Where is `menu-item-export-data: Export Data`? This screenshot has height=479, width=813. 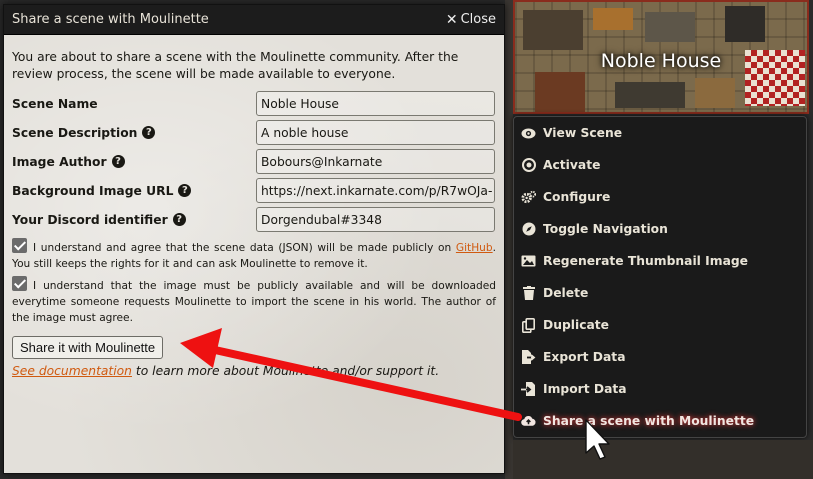
menu-item-export-data: Export Data is located at coordinates (660, 357).